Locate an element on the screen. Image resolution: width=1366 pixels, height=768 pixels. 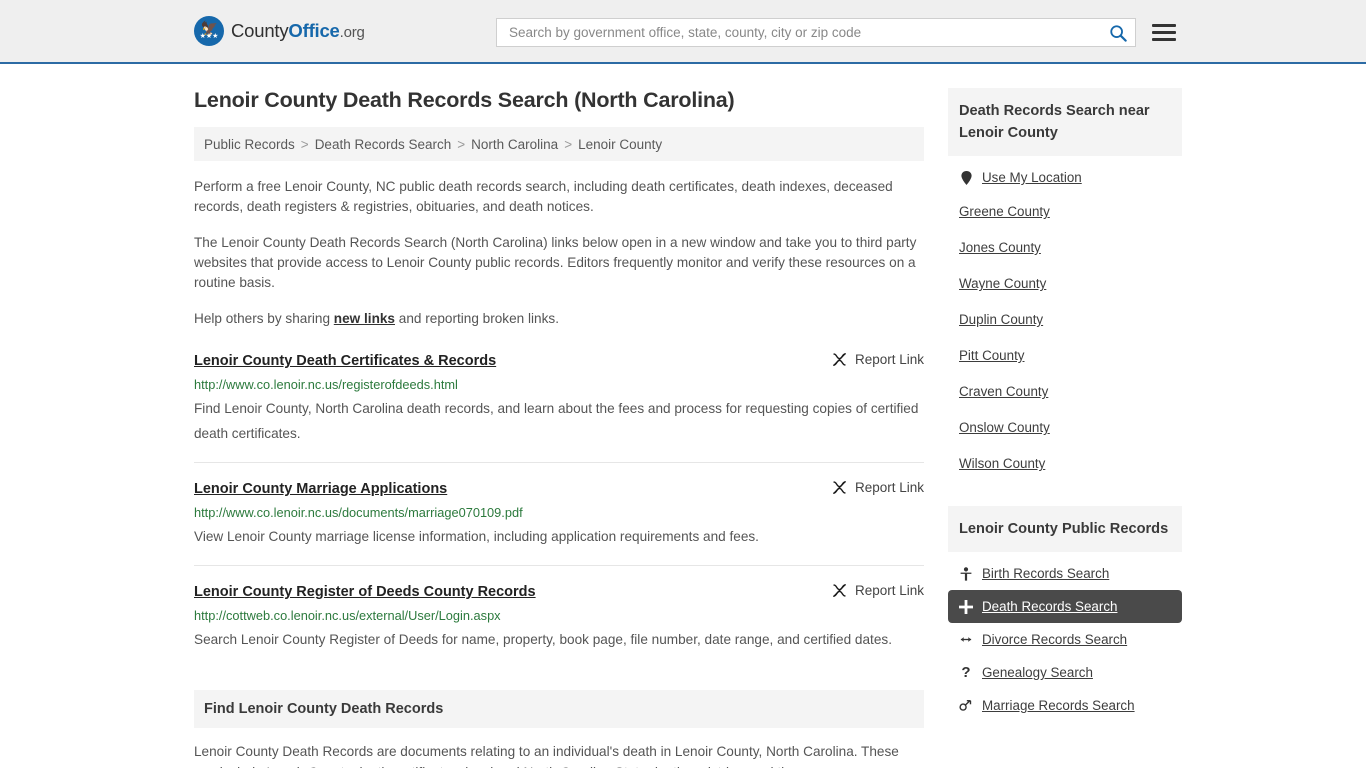
eagle-shield-icon: 🦅 ★★★ is located at coordinates (209, 31).